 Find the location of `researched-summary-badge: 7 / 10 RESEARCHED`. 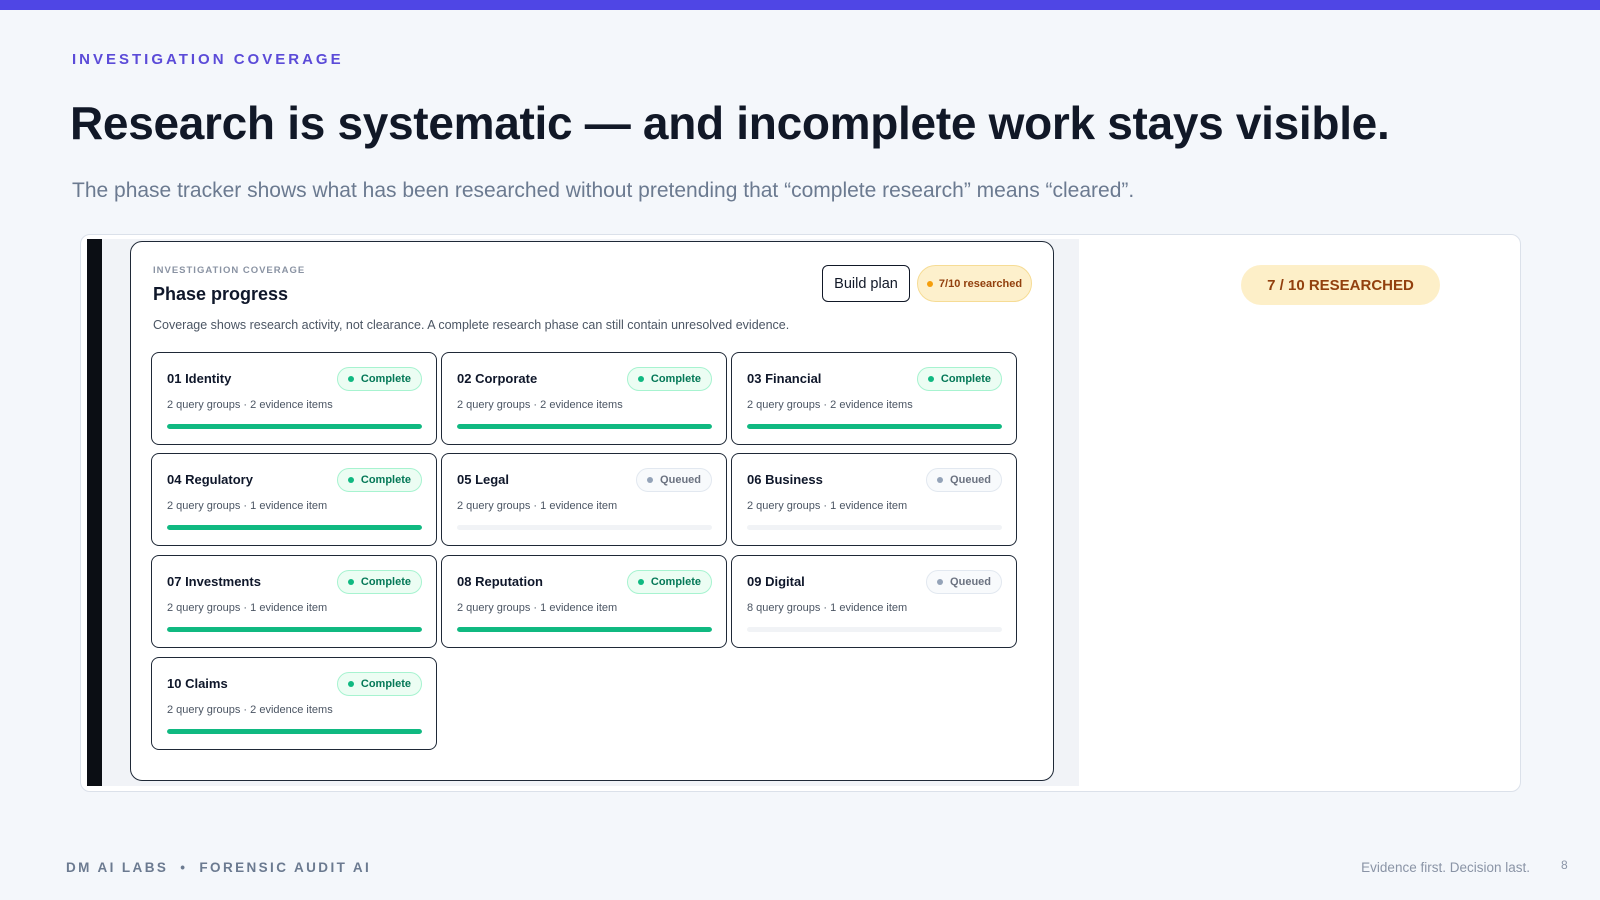

researched-summary-badge: 7 / 10 RESEARCHED is located at coordinates (1340, 285).